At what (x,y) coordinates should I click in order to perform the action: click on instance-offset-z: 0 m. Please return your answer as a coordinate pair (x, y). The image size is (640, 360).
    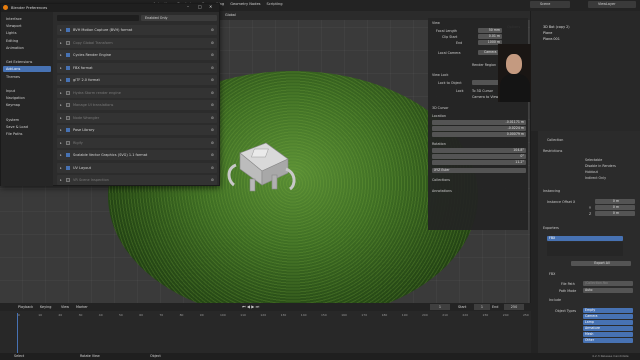
    Looking at the image, I should click on (615, 213).